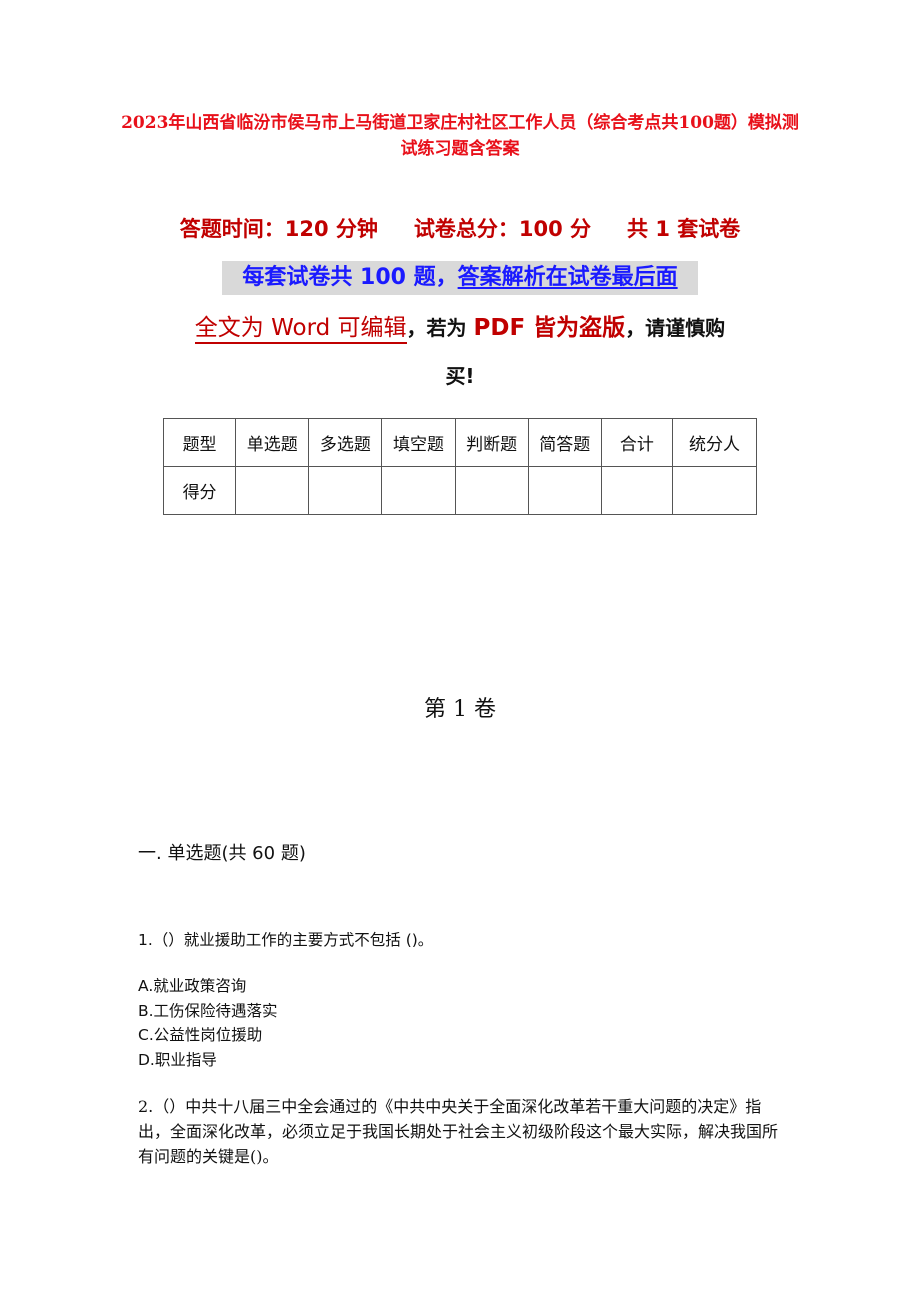 This screenshot has height=1302, width=920. What do you see at coordinates (278, 229) in the screenshot?
I see `exam-time: 答题时间：120 分钟` at bounding box center [278, 229].